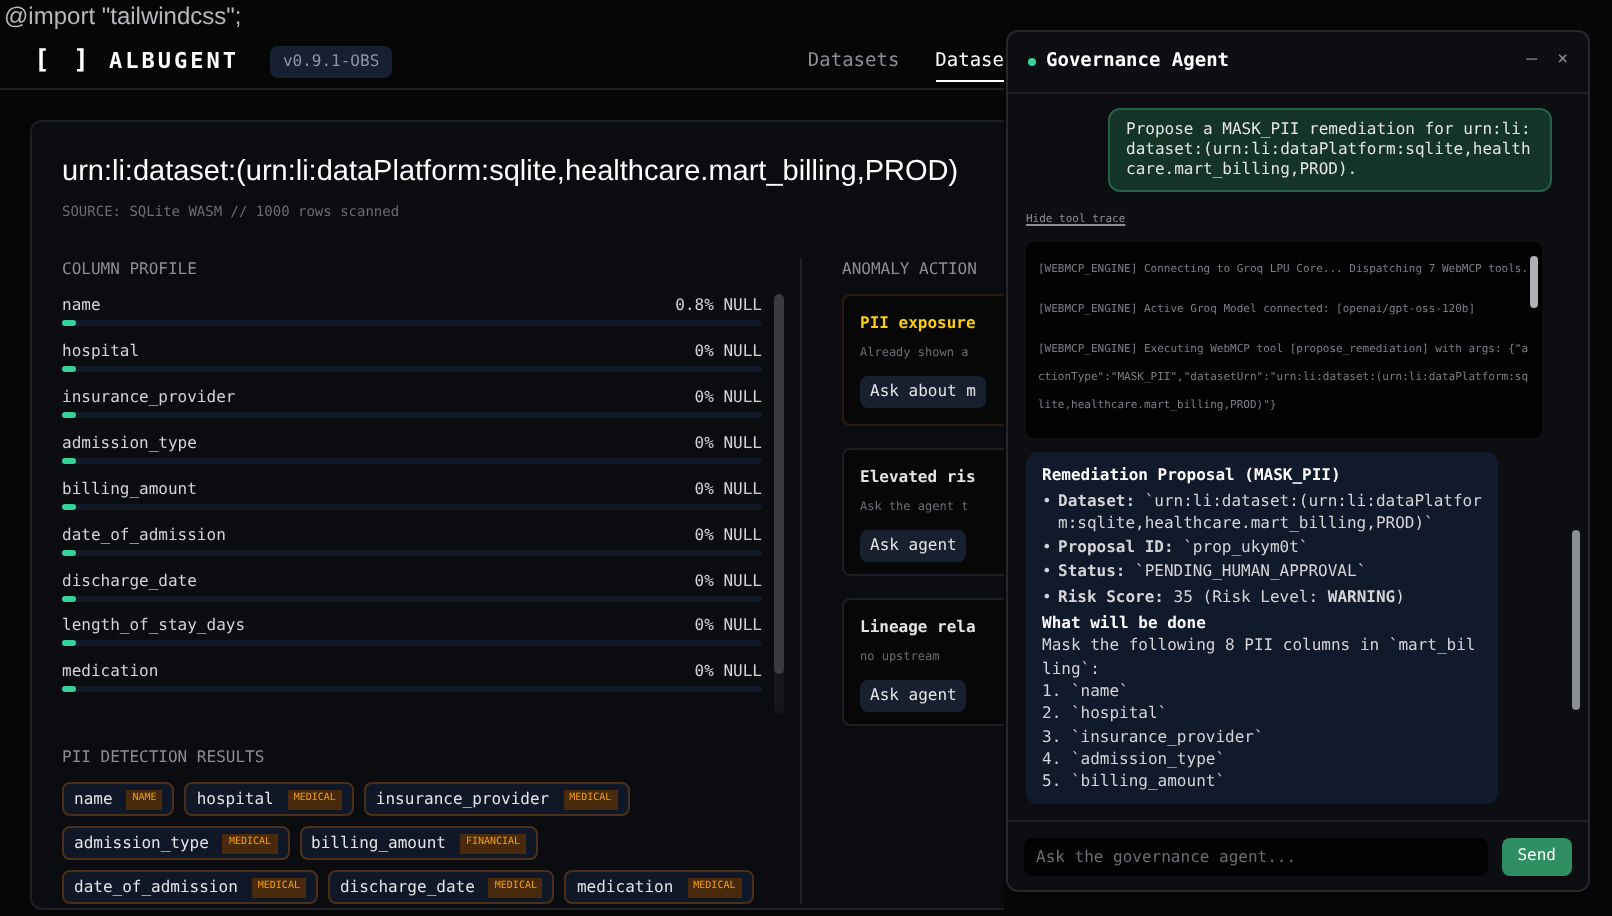  What do you see at coordinates (123, 17) in the screenshot?
I see `code-line: @import "tailwindcss";` at bounding box center [123, 17].